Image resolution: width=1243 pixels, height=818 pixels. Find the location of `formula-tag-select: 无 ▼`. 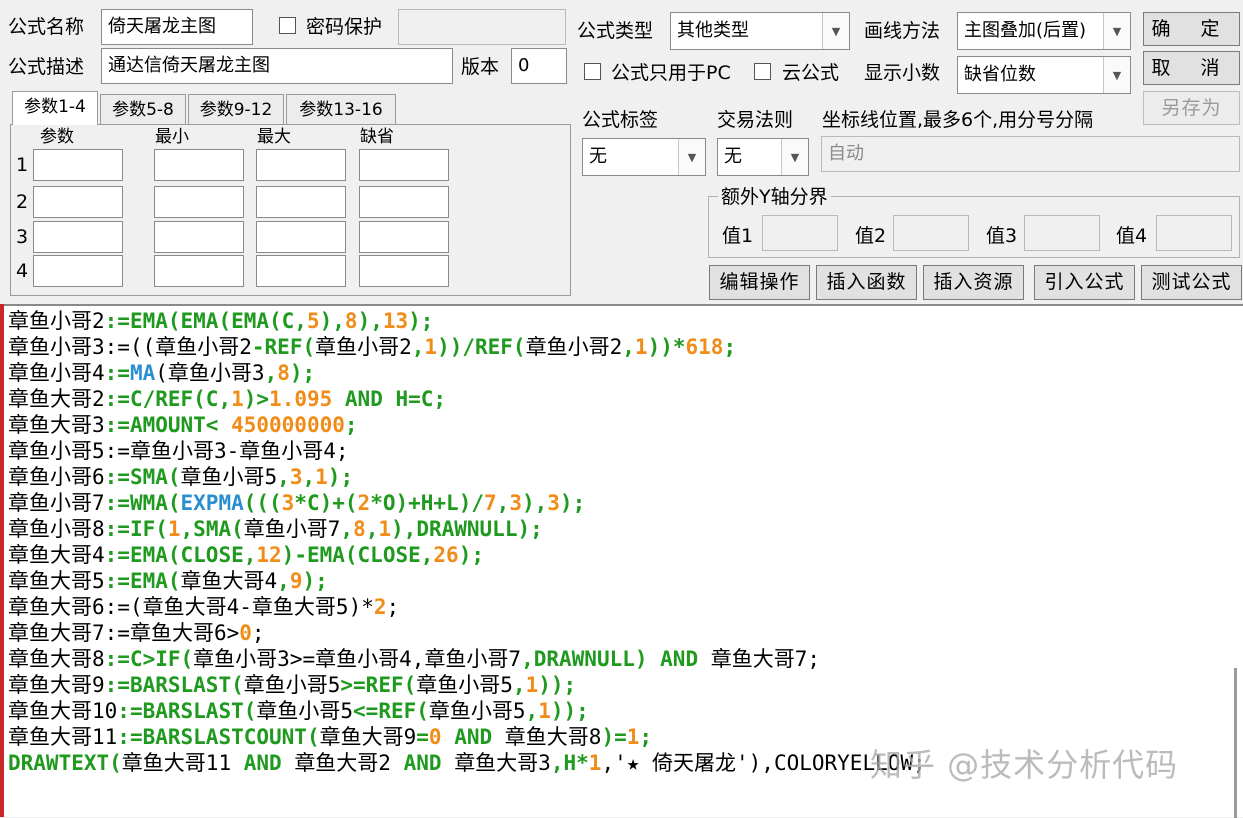

formula-tag-select: 无 ▼ is located at coordinates (644, 157).